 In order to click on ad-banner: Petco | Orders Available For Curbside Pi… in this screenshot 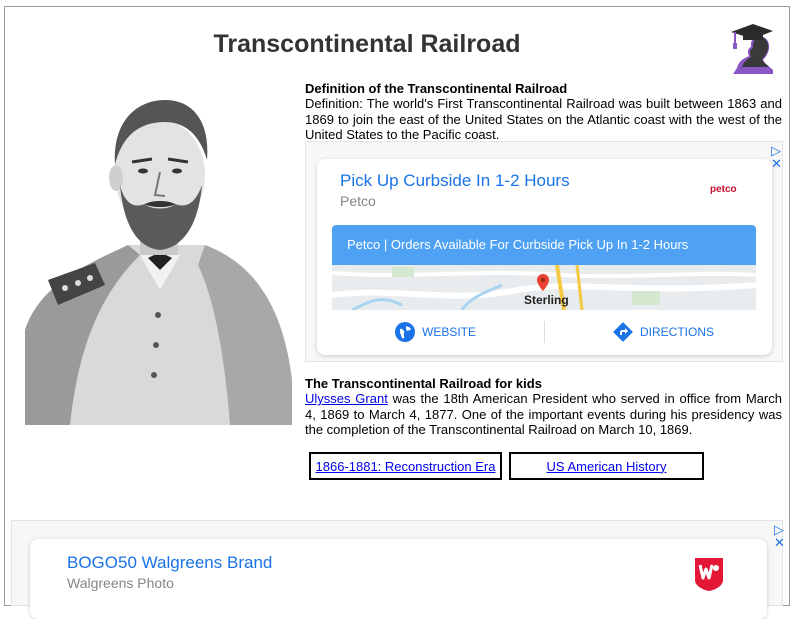, I will do `click(544, 245)`.